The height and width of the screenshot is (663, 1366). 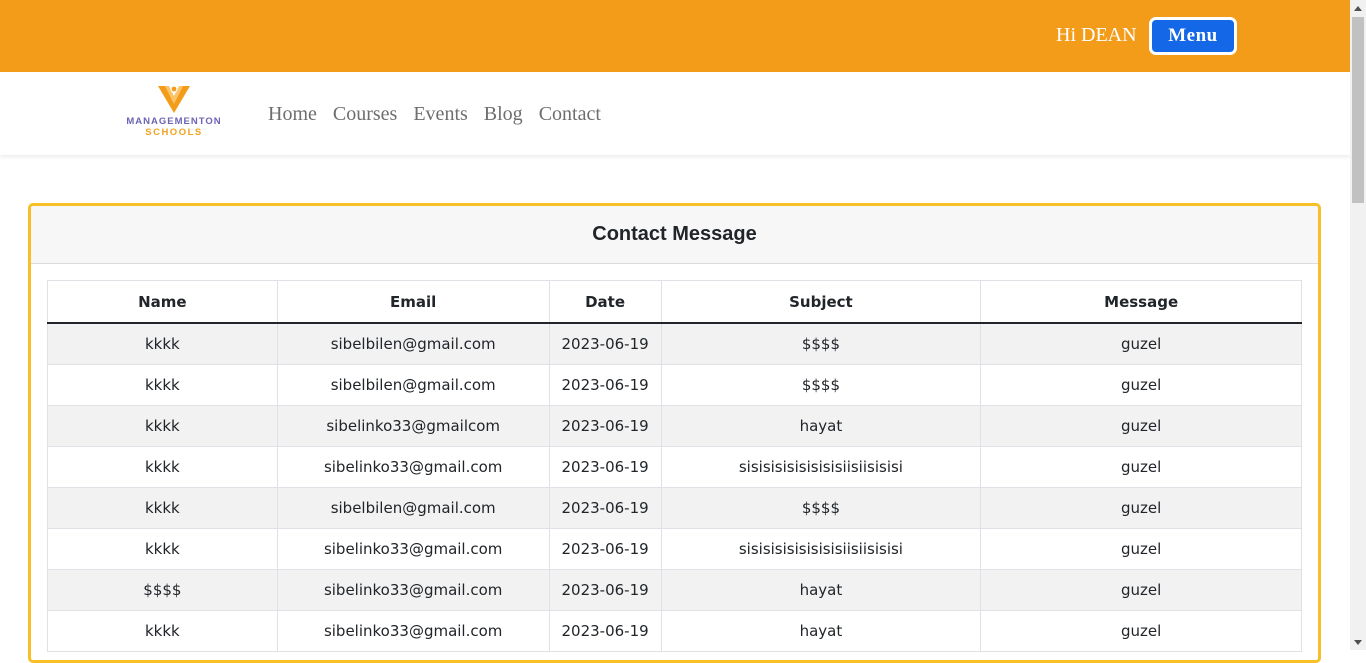 I want to click on card-title: Contact Message, so click(x=674, y=235).